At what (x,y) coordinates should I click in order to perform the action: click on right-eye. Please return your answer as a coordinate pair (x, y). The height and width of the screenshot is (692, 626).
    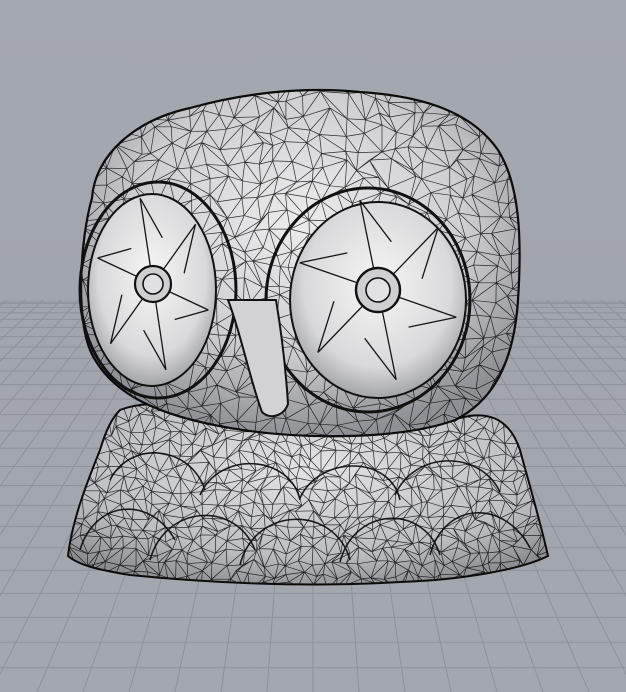
    Looking at the image, I should click on (368, 300).